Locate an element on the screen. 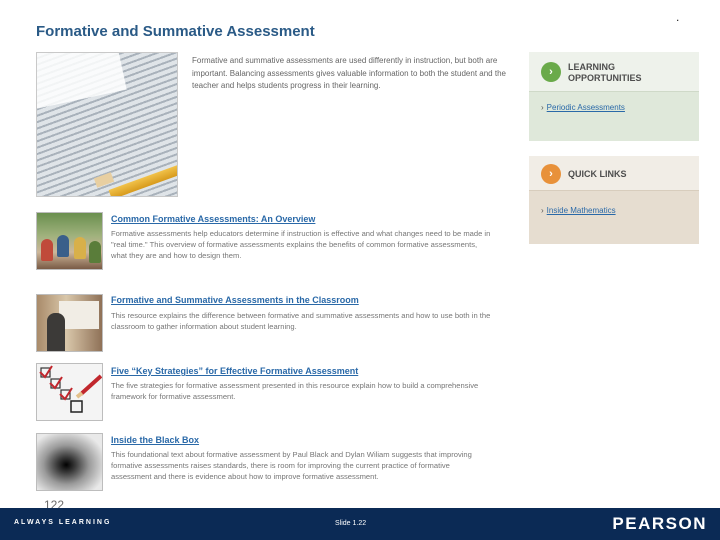  checkbox-check-icon is located at coordinates (70, 389).